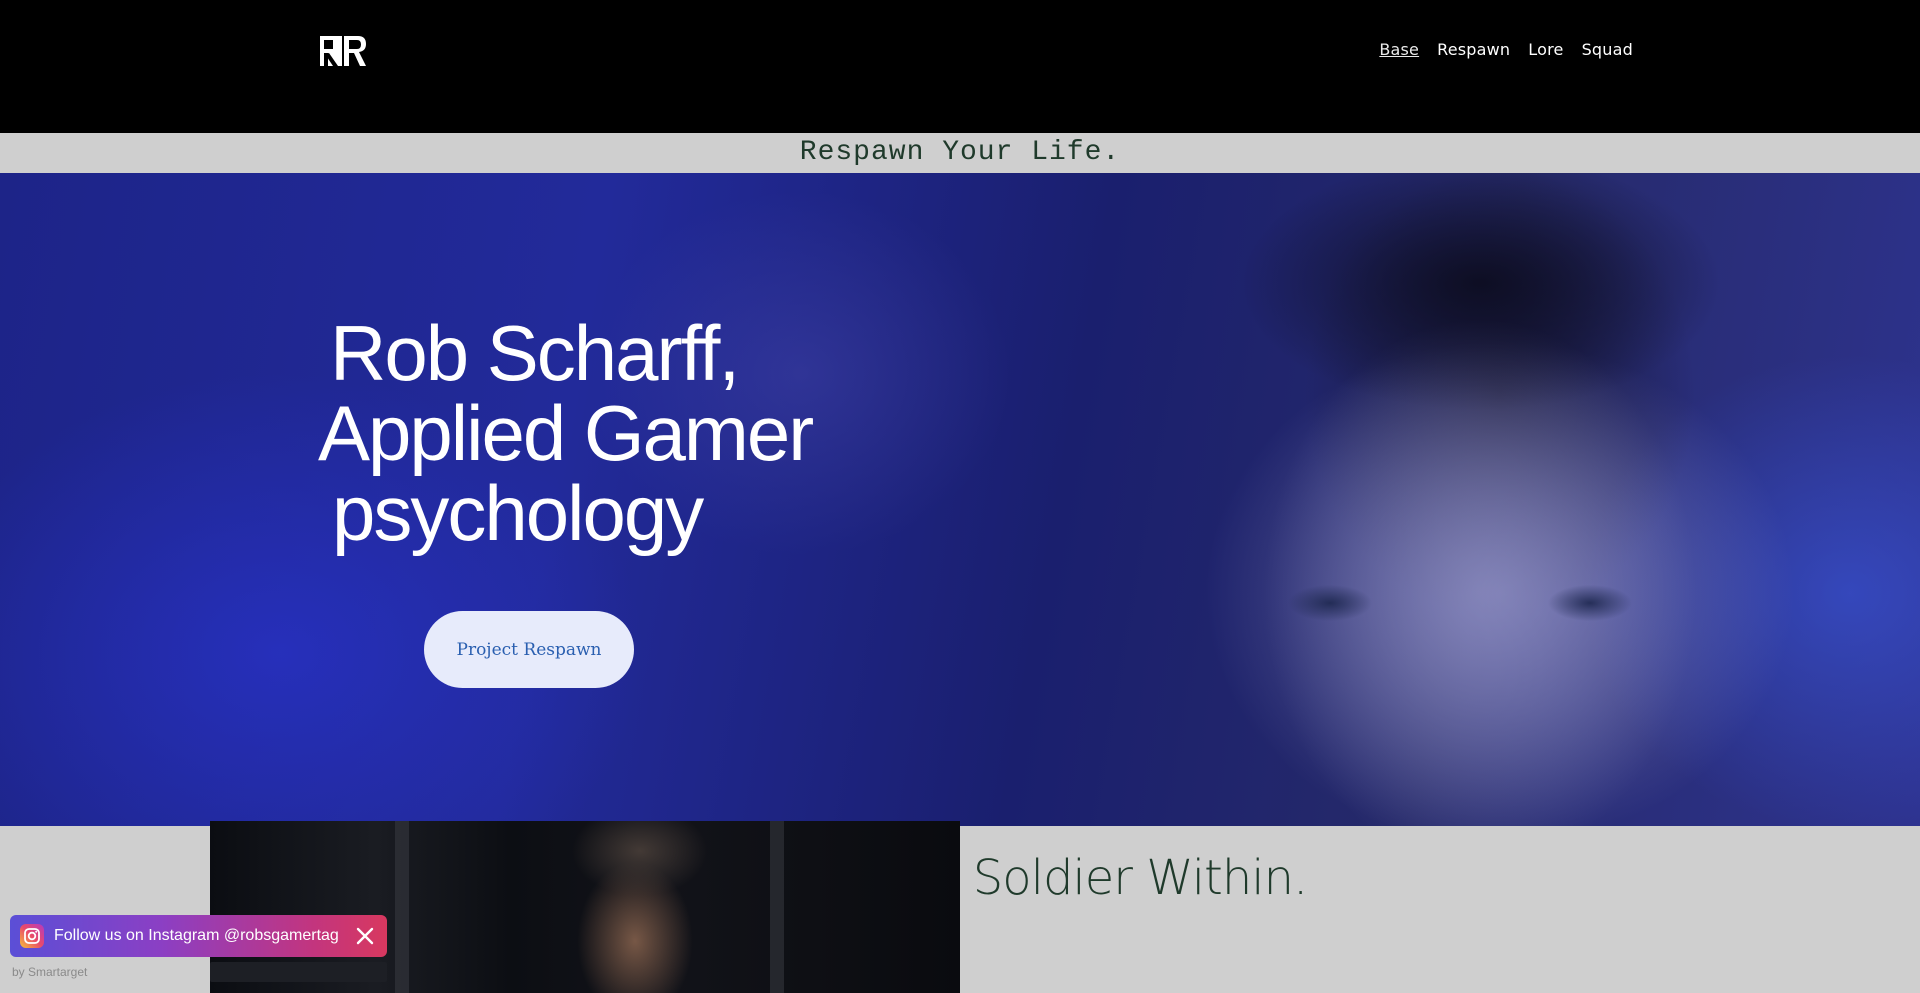 The image size is (1920, 993). I want to click on rr-logo-icon, so click(343, 51).